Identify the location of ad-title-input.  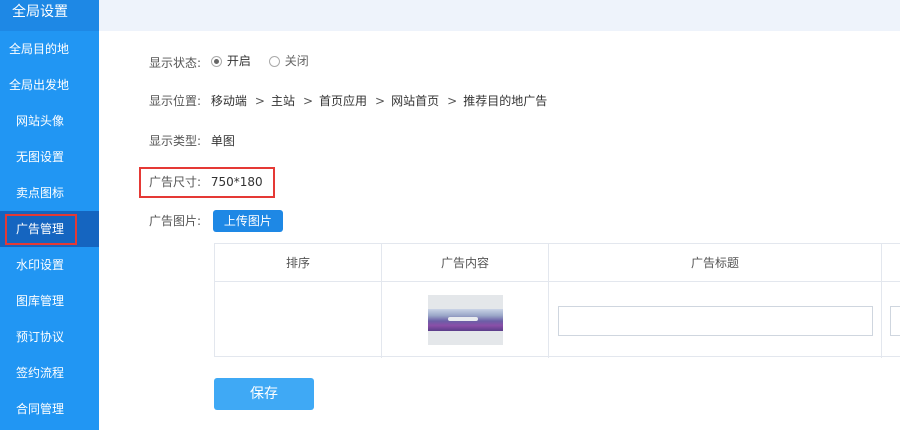
(715, 321).